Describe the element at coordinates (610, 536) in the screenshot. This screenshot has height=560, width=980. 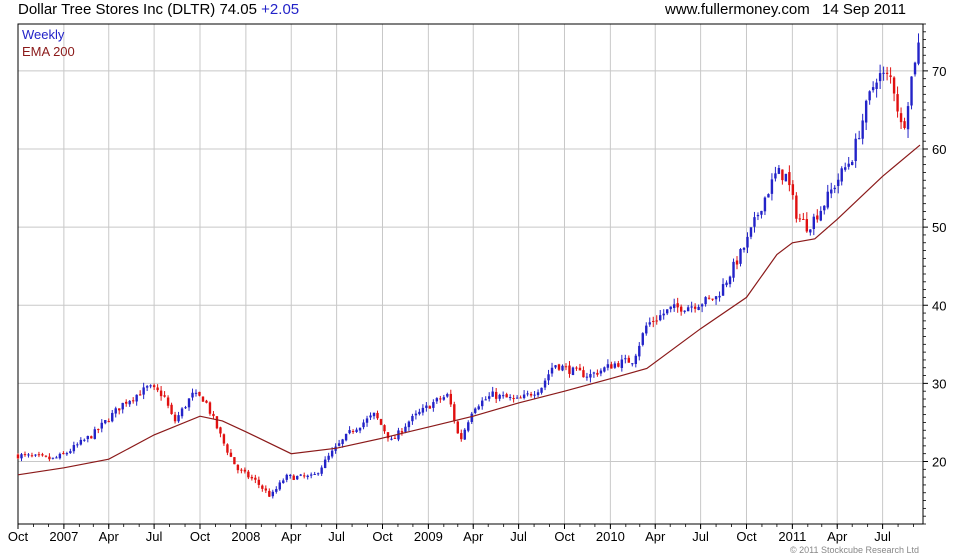
I see `x-tick-label: 2010` at that location.